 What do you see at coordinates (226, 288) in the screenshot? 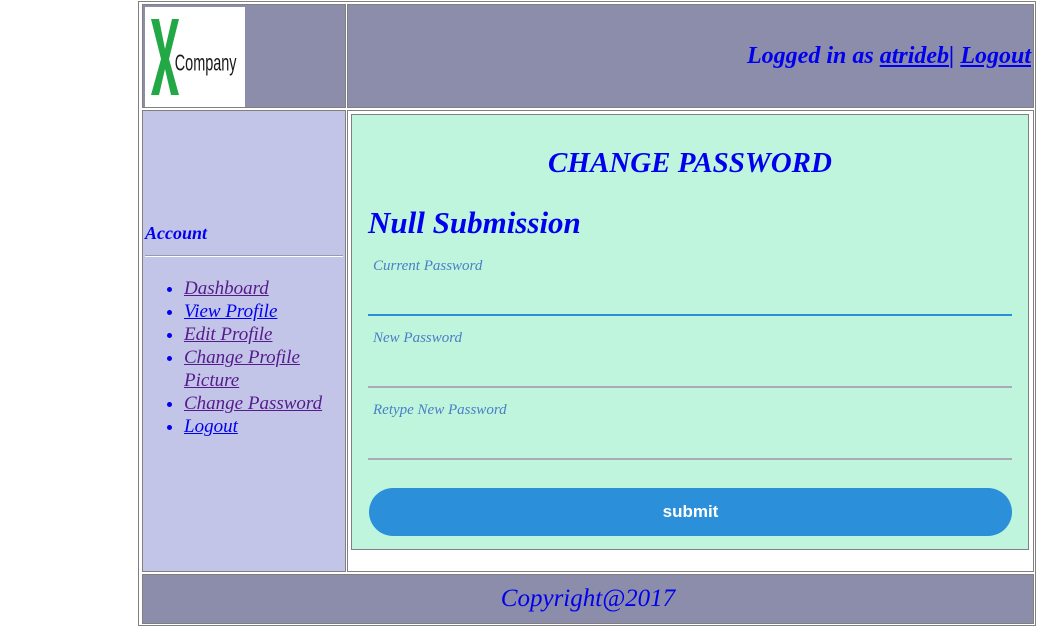
I see `sidebar-link-dashboard: Dashboard` at bounding box center [226, 288].